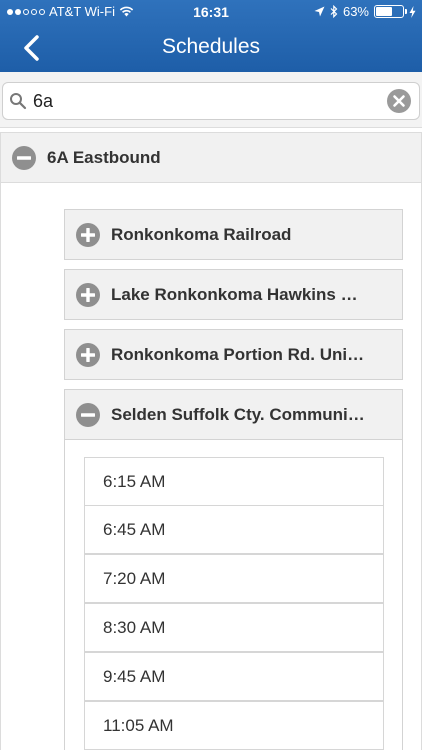 The height and width of the screenshot is (750, 422). I want to click on status-right: 63%, so click(365, 11).